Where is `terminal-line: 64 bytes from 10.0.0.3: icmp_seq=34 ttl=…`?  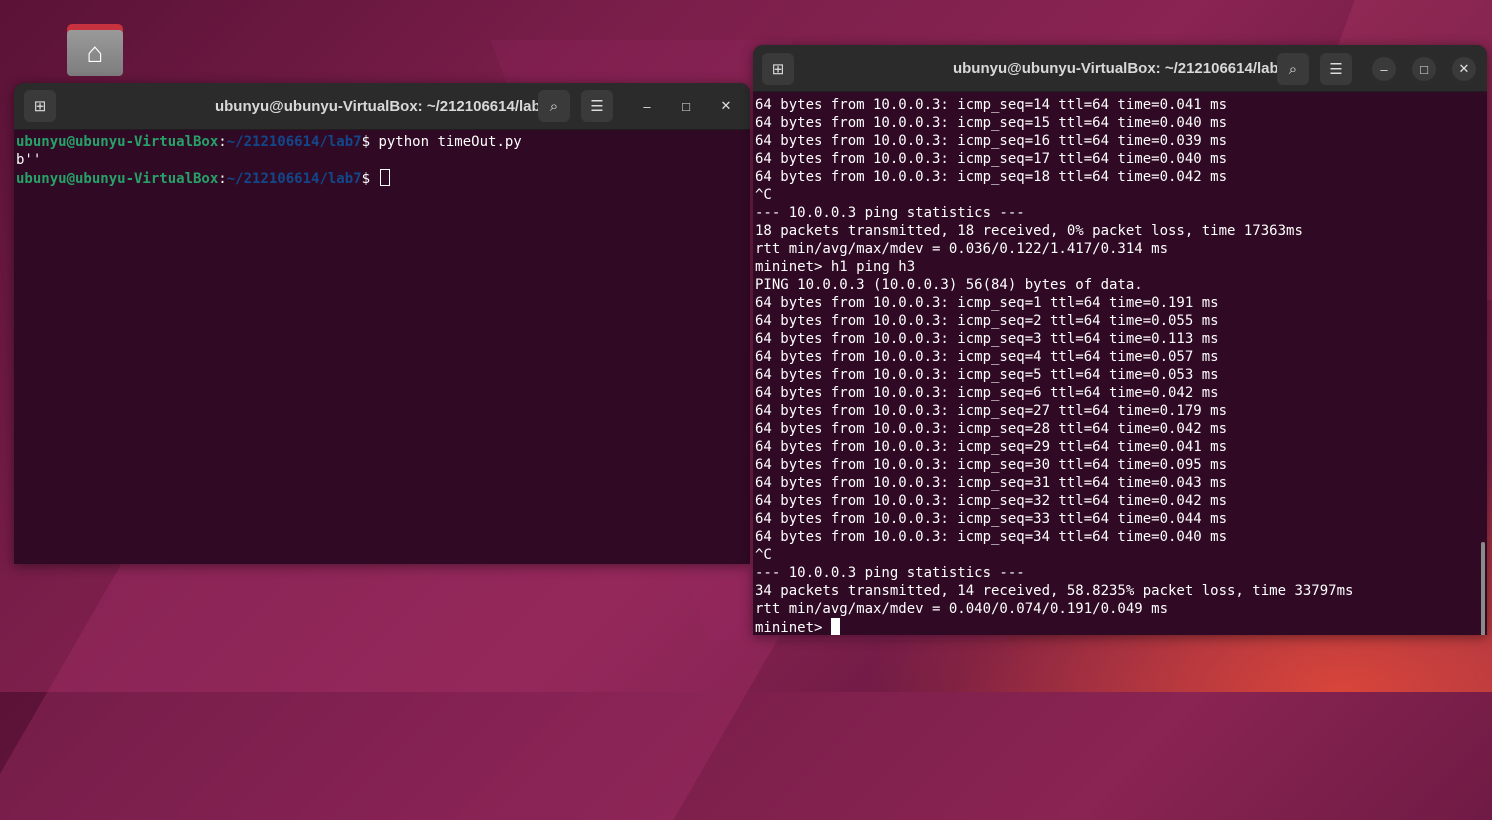
terminal-line: 64 bytes from 10.0.0.3: icmp_seq=34 ttl=… is located at coordinates (991, 537).